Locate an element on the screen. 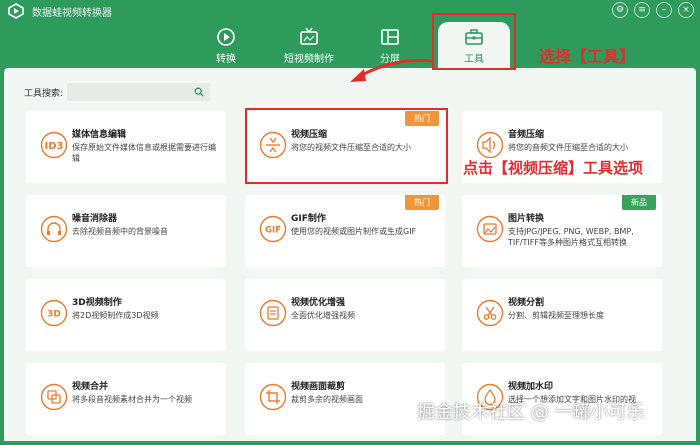 The height and width of the screenshot is (445, 700). tool-card-video-merge: 视频合并 将多段音视频素材合并为一个视频 is located at coordinates (126, 399).